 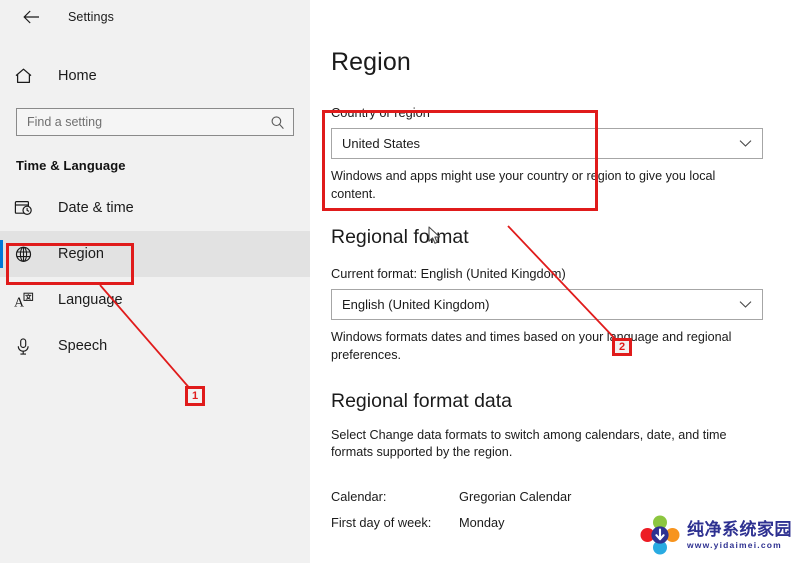 I want to click on sidebar-item-language: A Language, so click(x=155, y=300).